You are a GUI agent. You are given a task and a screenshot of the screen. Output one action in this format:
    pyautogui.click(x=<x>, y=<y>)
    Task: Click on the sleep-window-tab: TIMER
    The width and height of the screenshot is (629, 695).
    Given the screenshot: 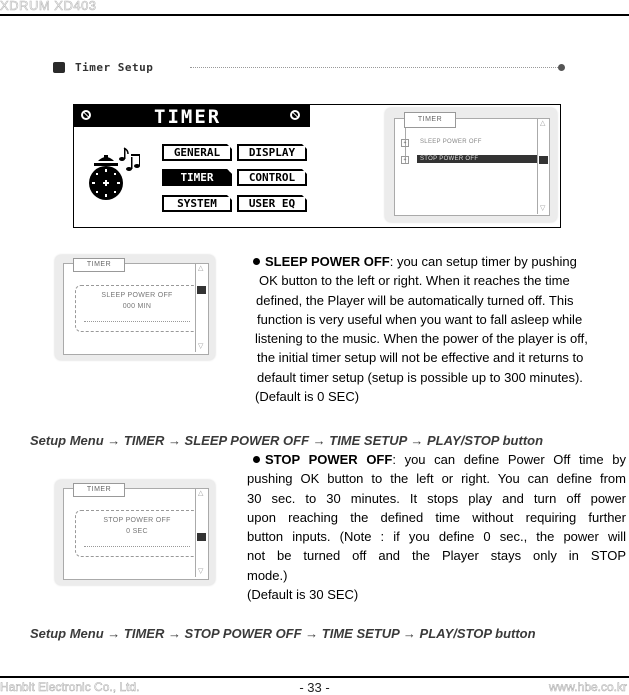 What is the action you would take?
    pyautogui.click(x=99, y=265)
    